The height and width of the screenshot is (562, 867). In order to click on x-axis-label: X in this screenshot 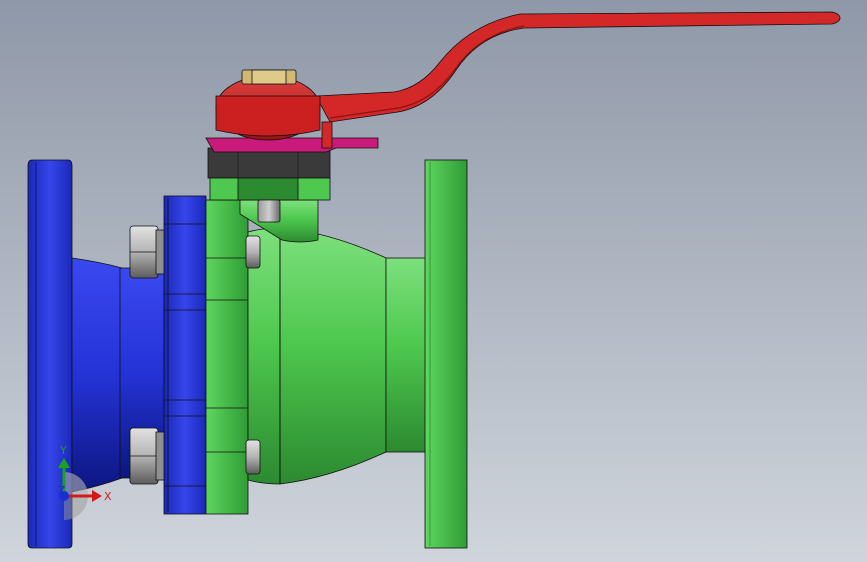, I will do `click(108, 496)`.